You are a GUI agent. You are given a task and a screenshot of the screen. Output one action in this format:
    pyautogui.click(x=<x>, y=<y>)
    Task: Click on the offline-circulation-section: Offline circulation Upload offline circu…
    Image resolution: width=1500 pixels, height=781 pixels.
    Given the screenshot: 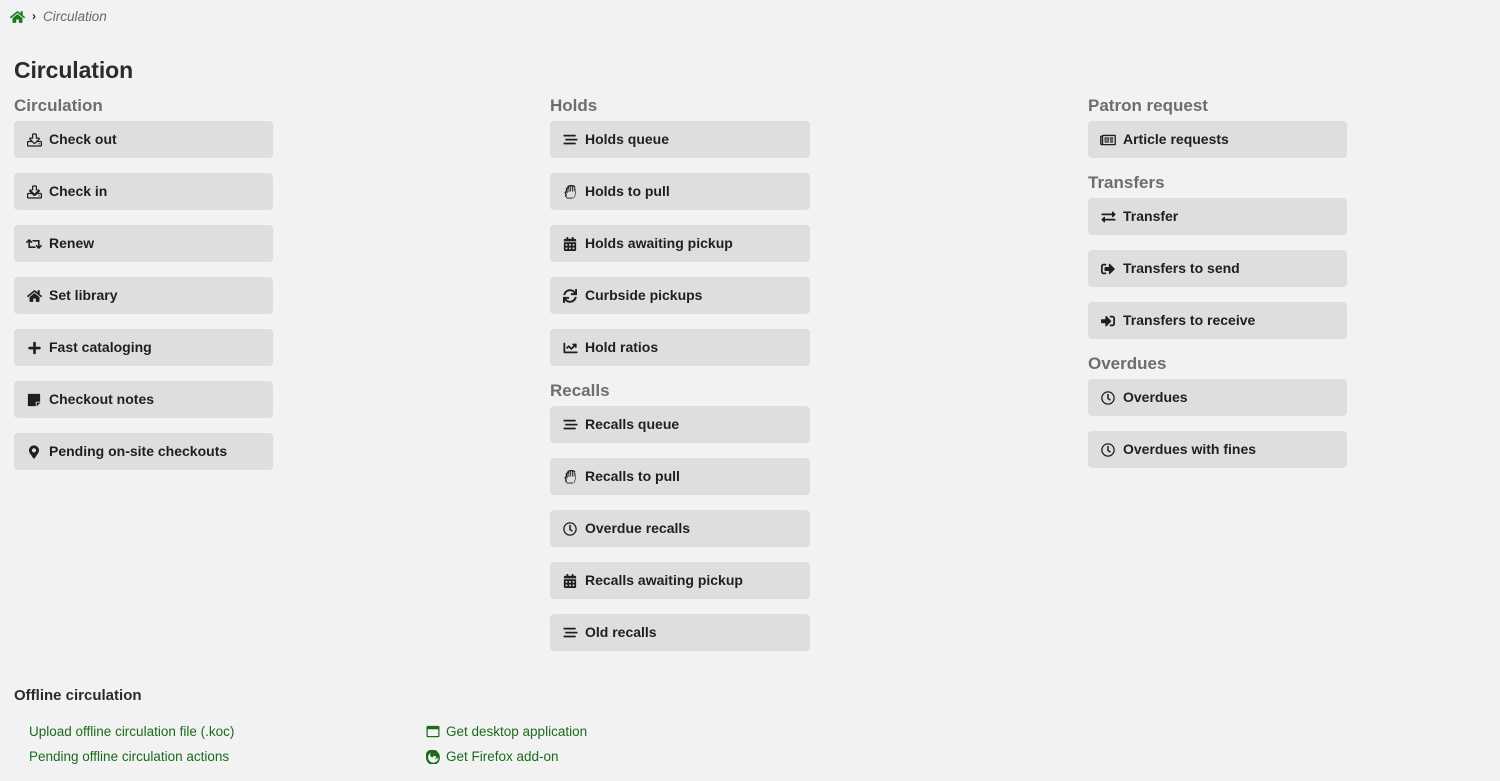 What is the action you would take?
    pyautogui.click(x=750, y=726)
    